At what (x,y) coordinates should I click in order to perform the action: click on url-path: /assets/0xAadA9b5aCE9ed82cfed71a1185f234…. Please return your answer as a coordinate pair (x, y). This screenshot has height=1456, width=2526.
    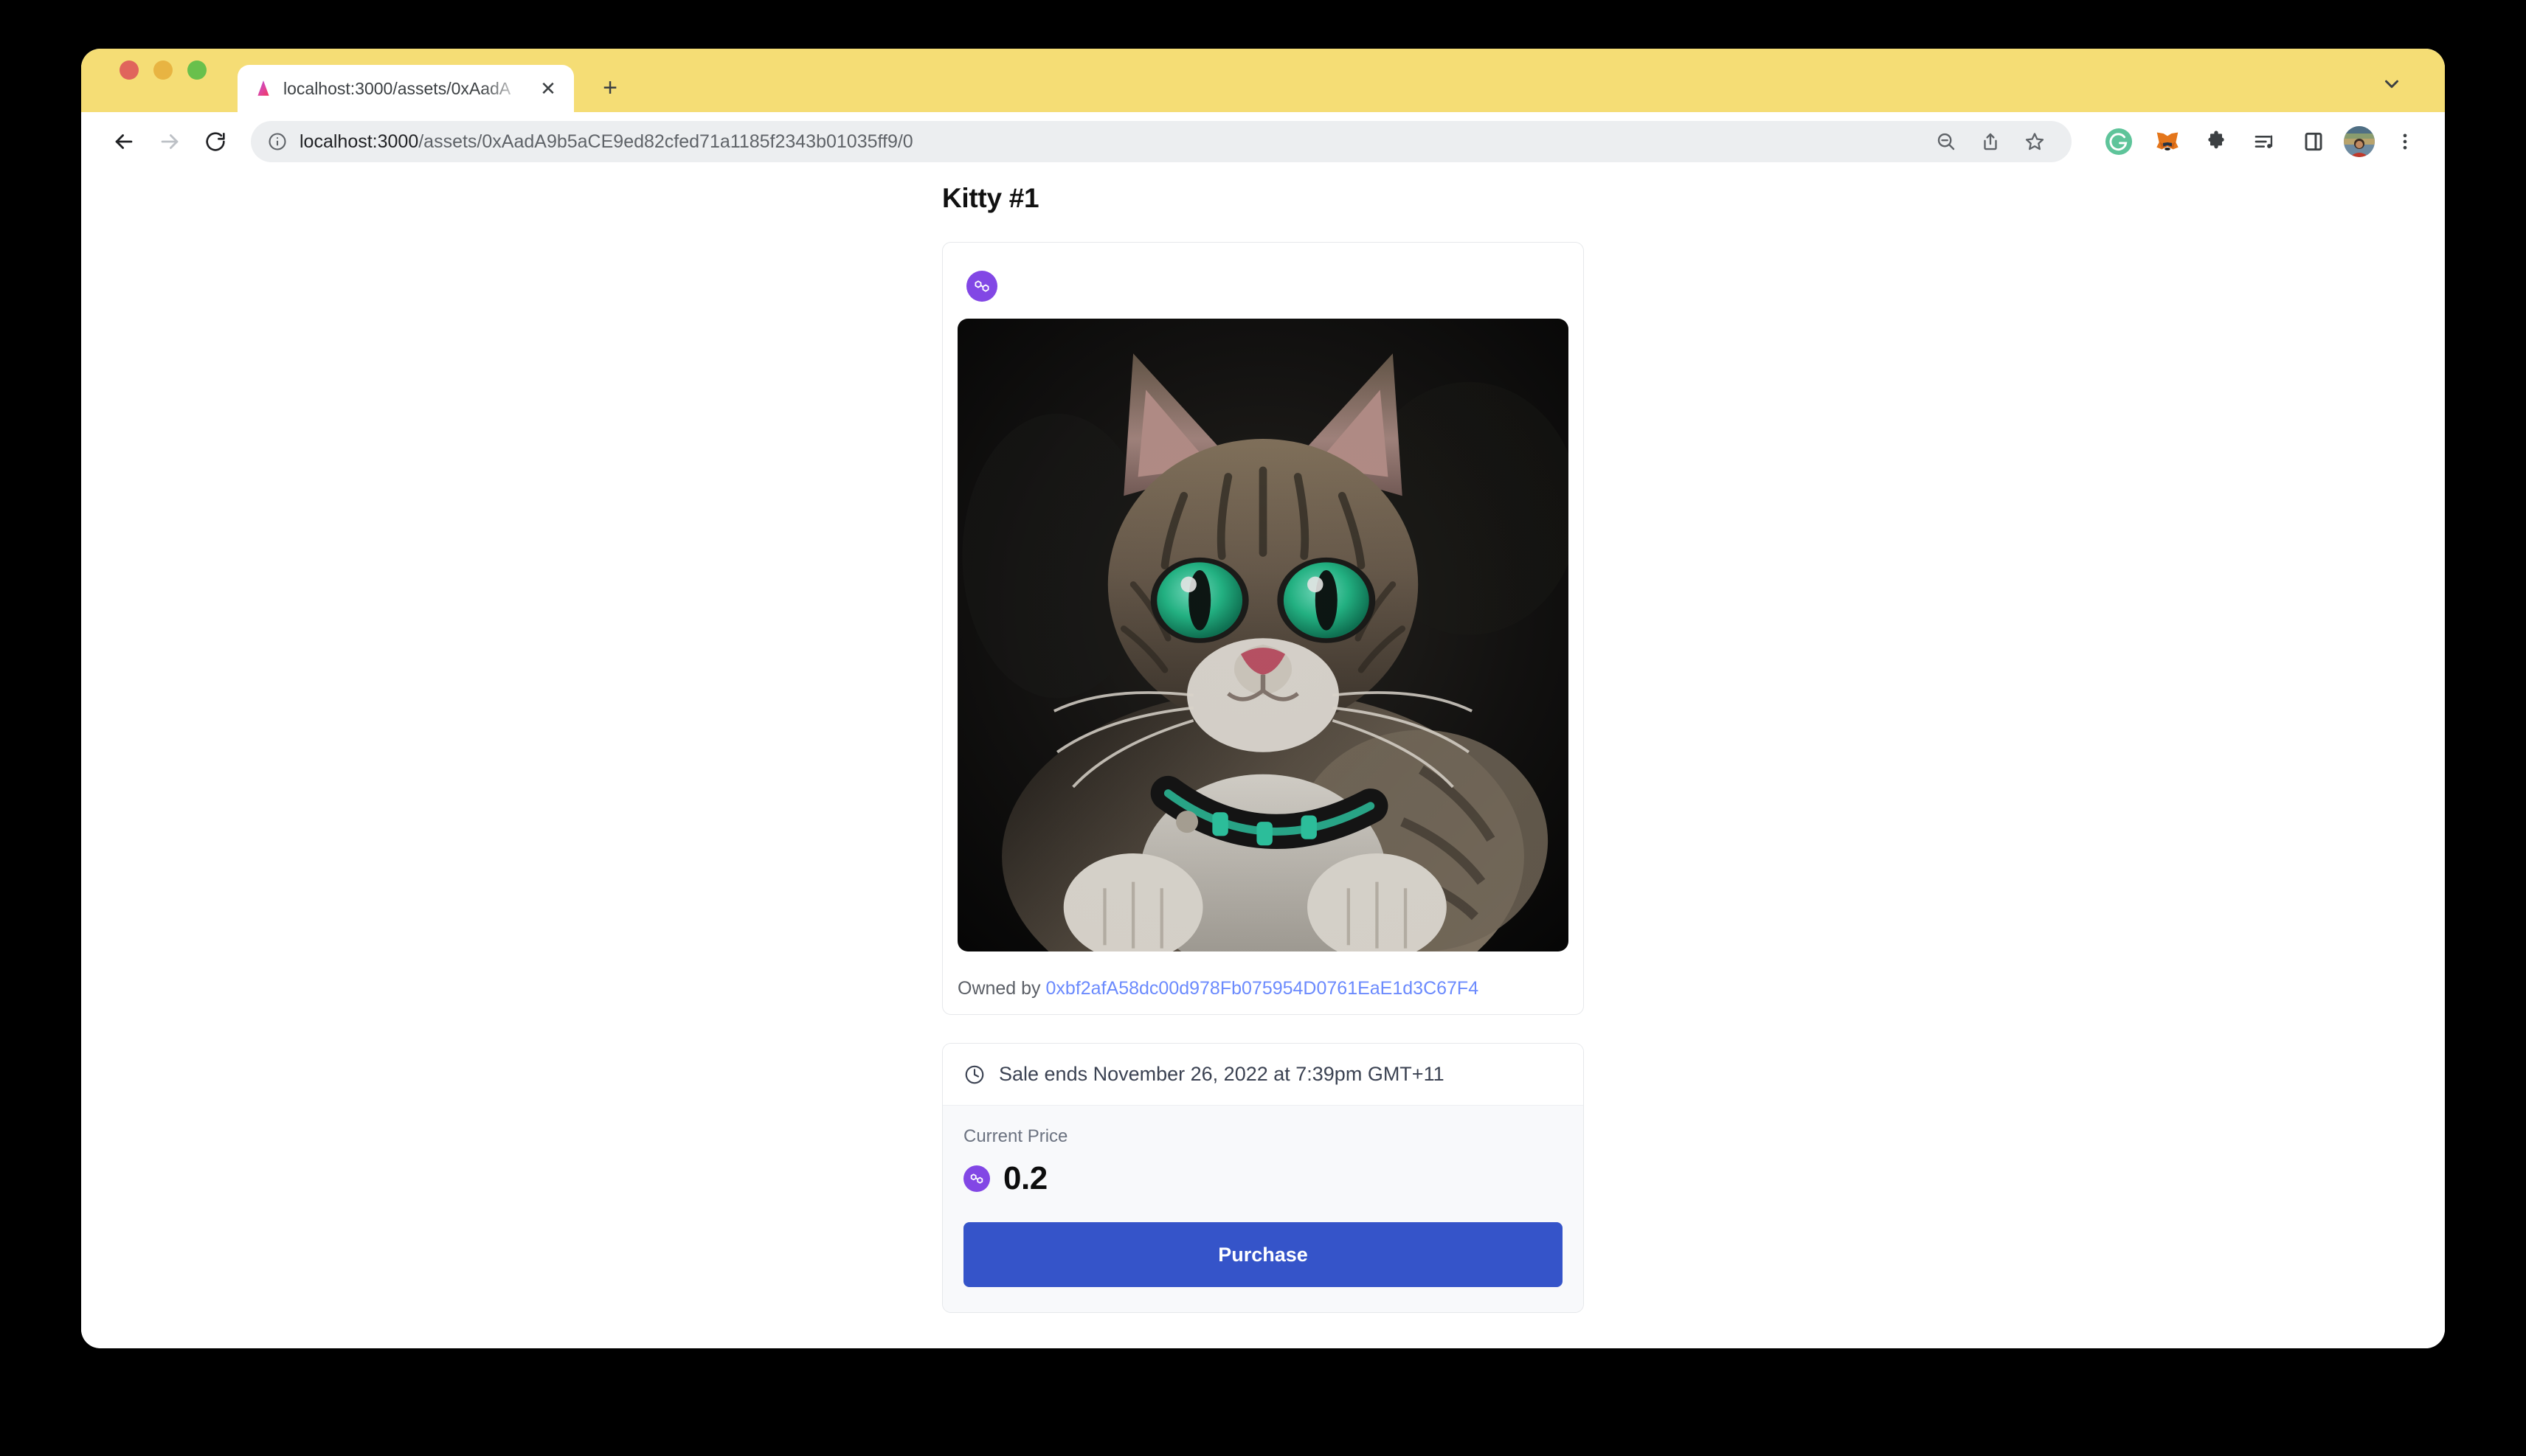
    Looking at the image, I should click on (665, 141).